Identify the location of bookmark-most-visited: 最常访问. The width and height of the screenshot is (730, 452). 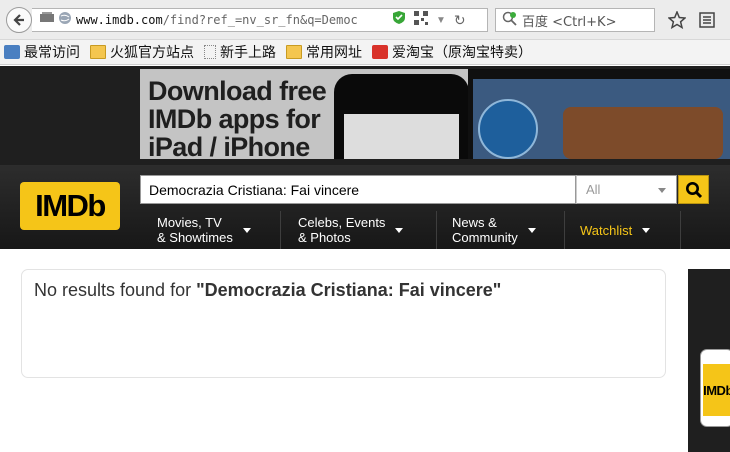
(42, 52).